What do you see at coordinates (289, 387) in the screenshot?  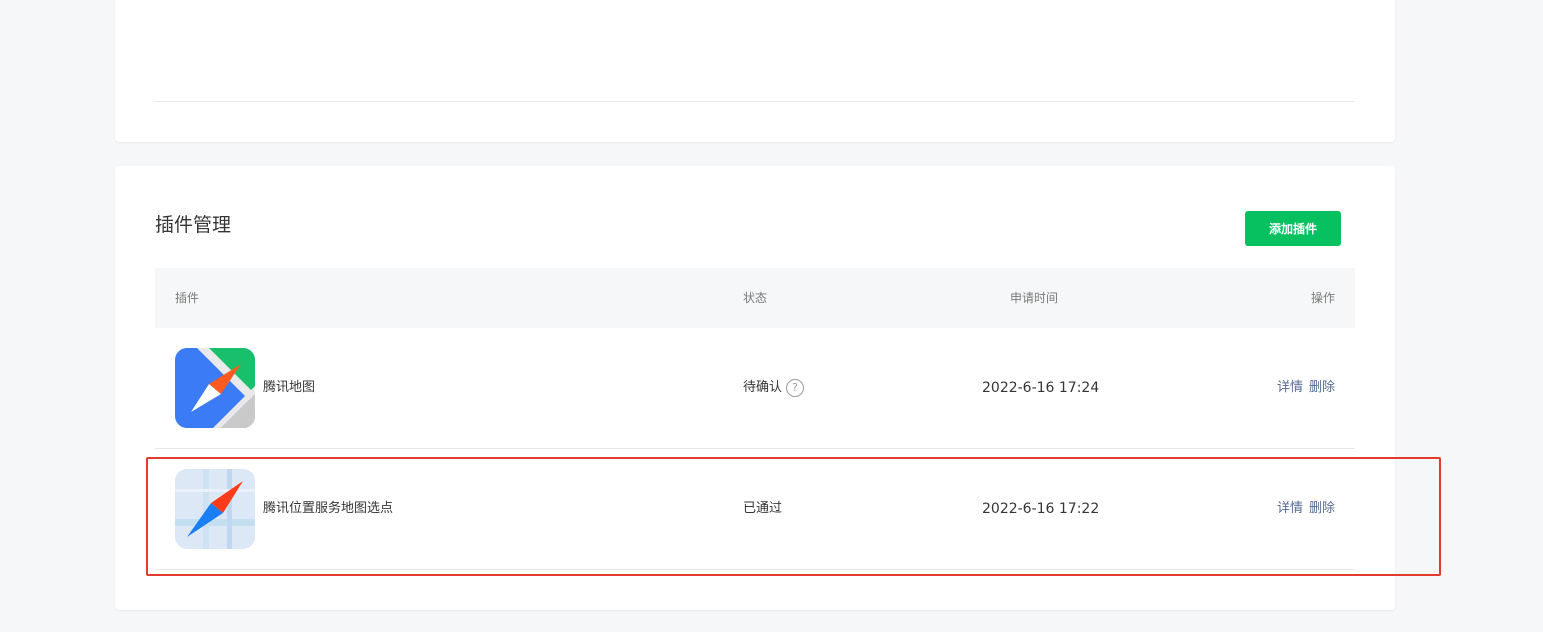 I see `plugin-name: 腾讯地图` at bounding box center [289, 387].